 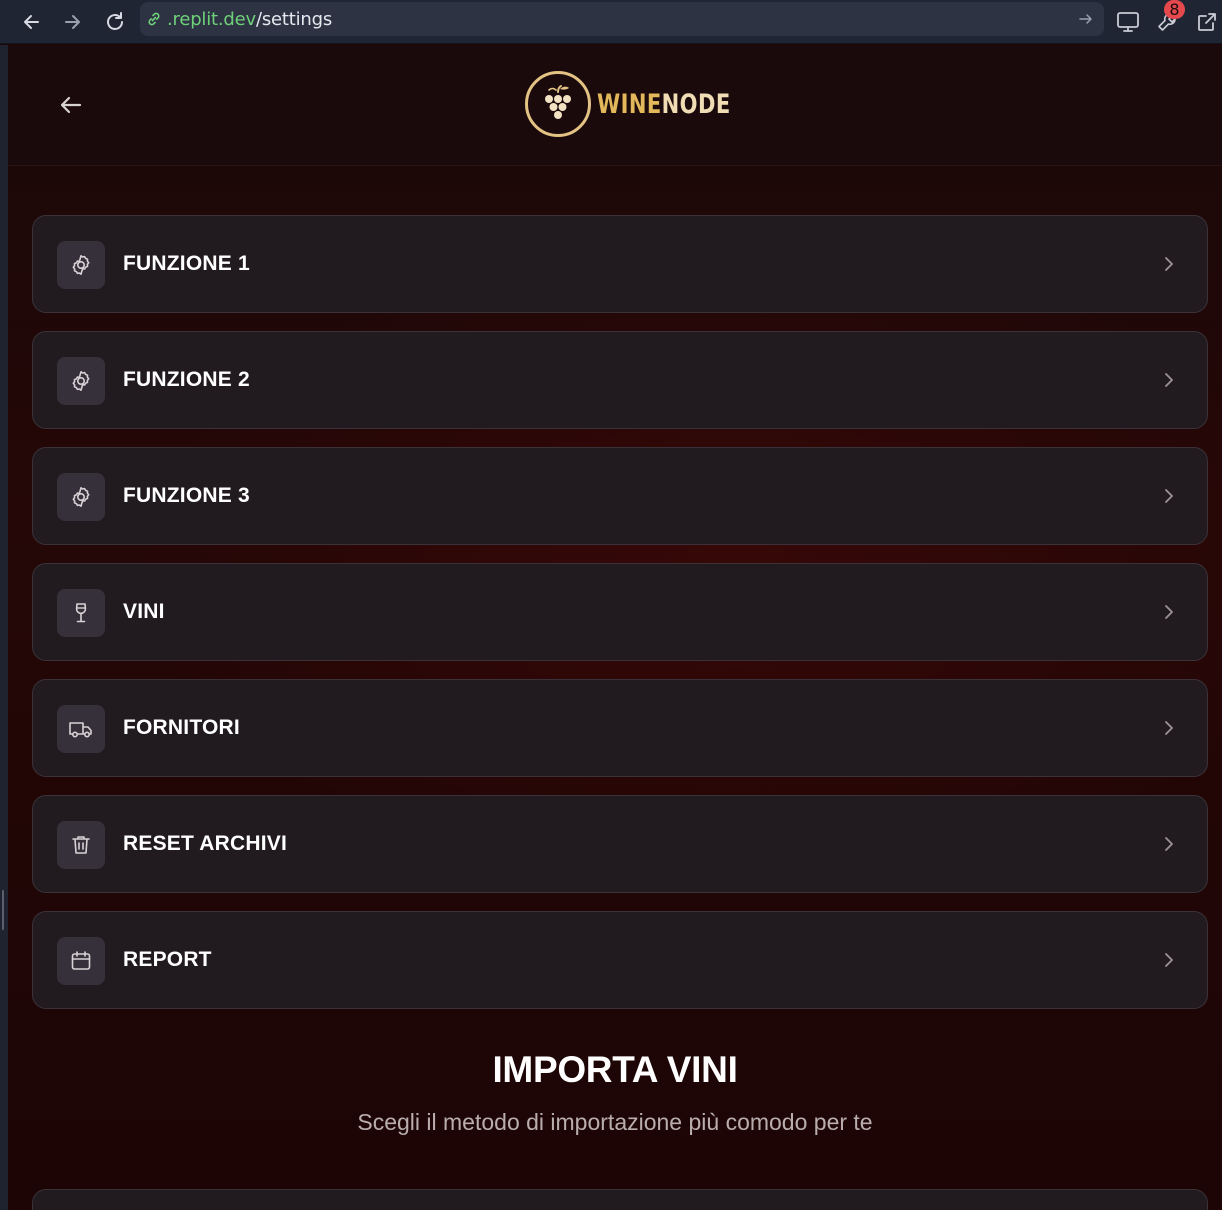 What do you see at coordinates (81, 845) in the screenshot?
I see `trash-icon` at bounding box center [81, 845].